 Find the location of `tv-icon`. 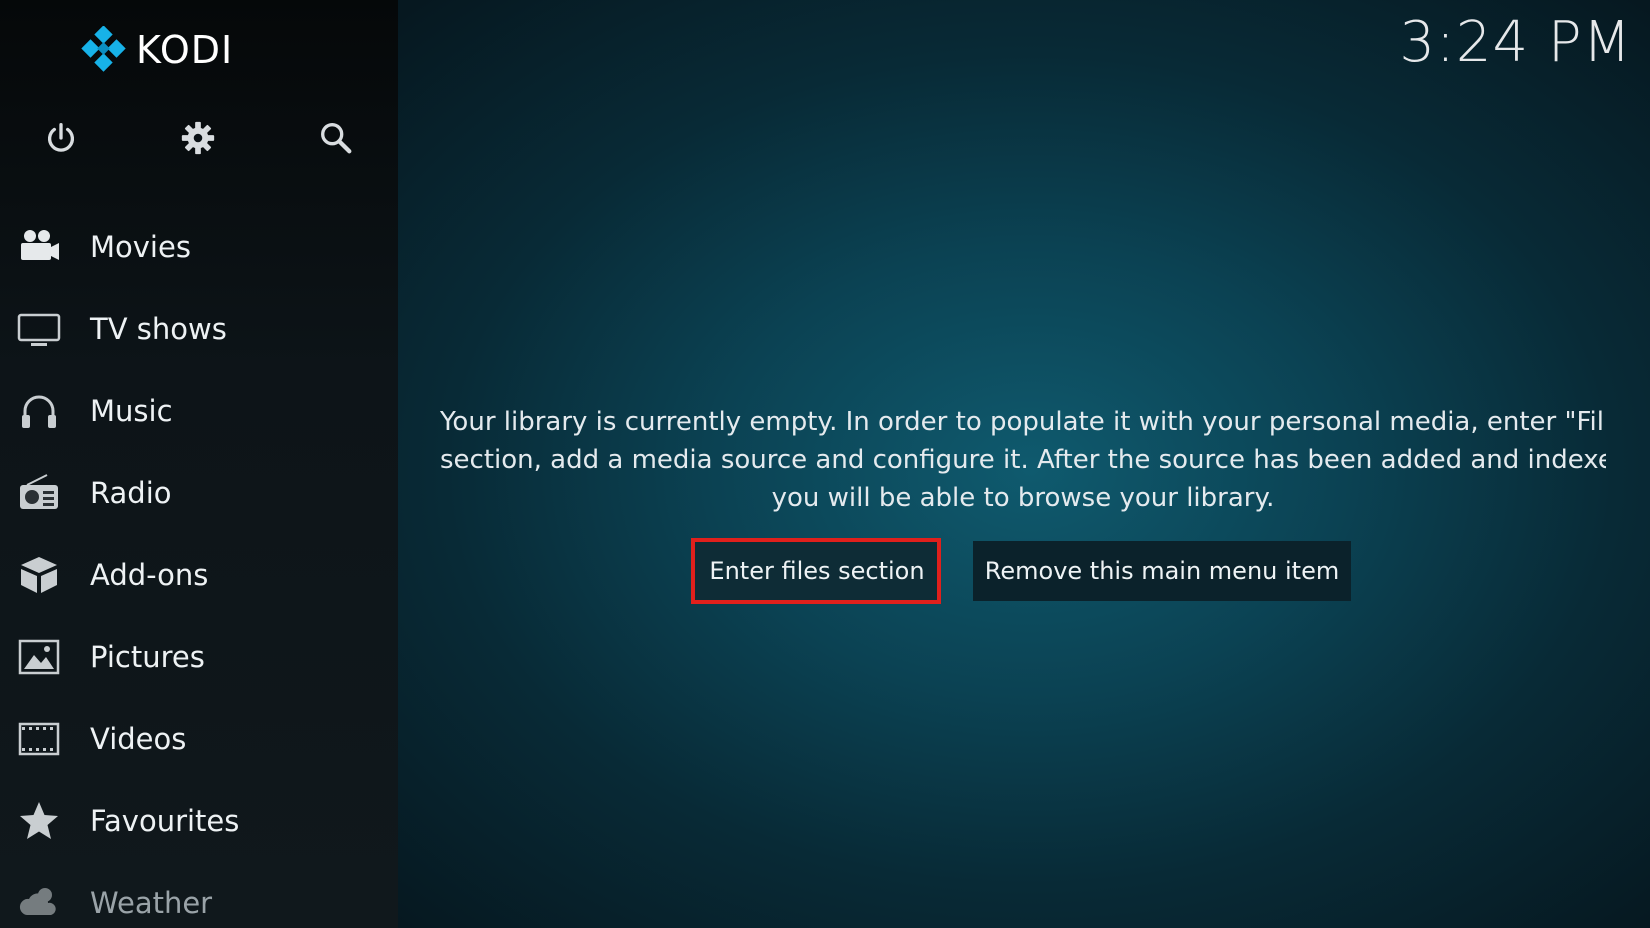

tv-icon is located at coordinates (39, 329).